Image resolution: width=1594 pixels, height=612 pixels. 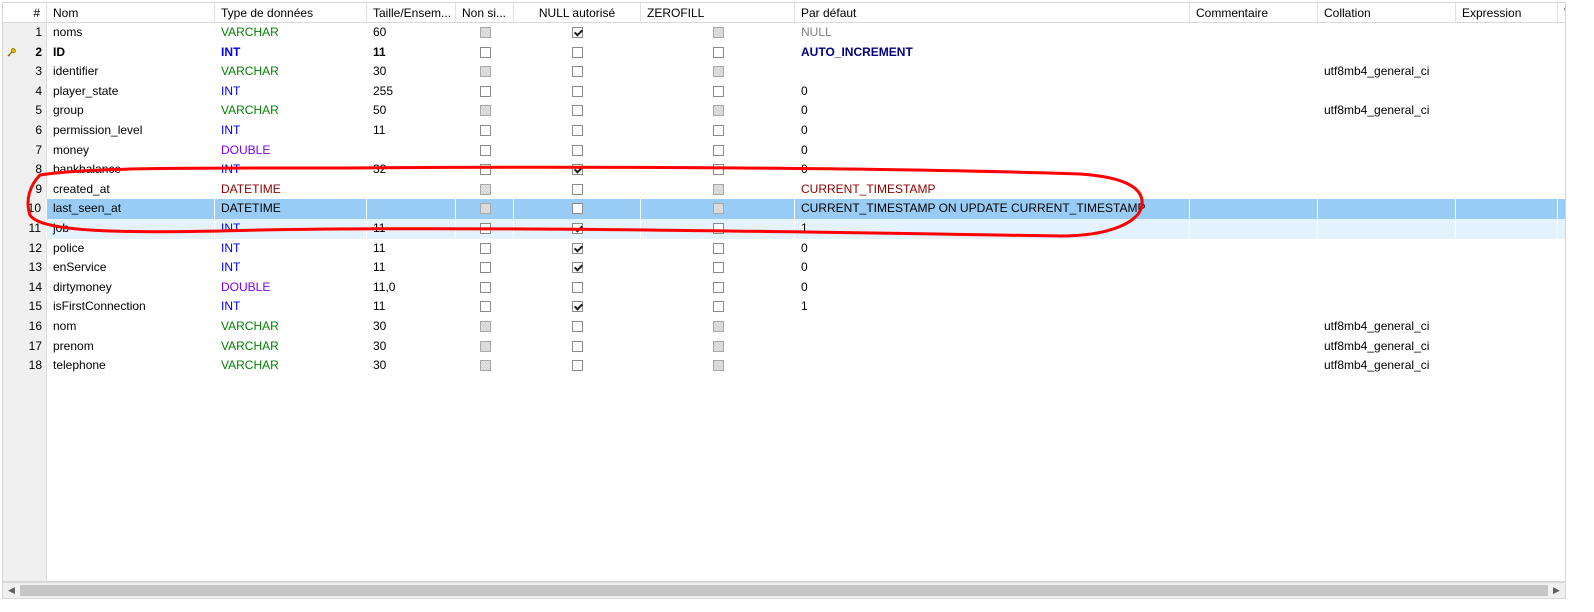 I want to click on unsigned-checkbox, so click(x=485, y=268).